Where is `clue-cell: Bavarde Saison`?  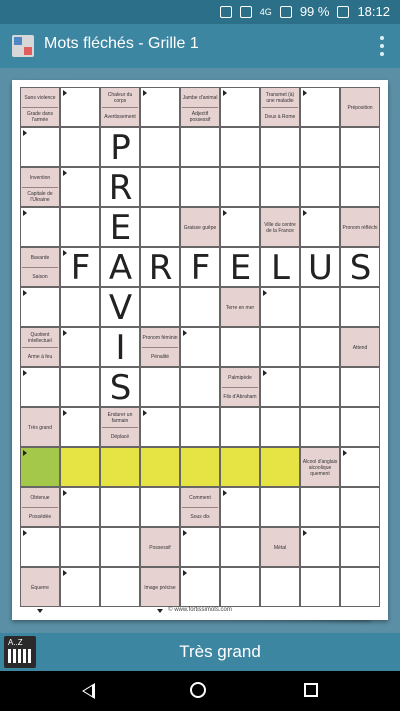
clue-cell: Bavarde Saison is located at coordinates (40, 270).